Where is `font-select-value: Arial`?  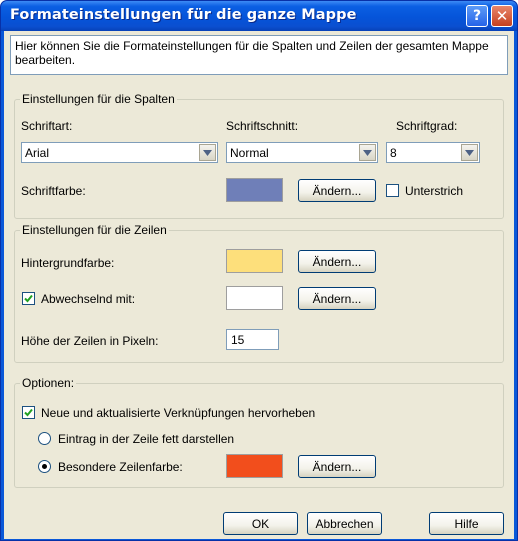
font-select-value: Arial is located at coordinates (37, 153).